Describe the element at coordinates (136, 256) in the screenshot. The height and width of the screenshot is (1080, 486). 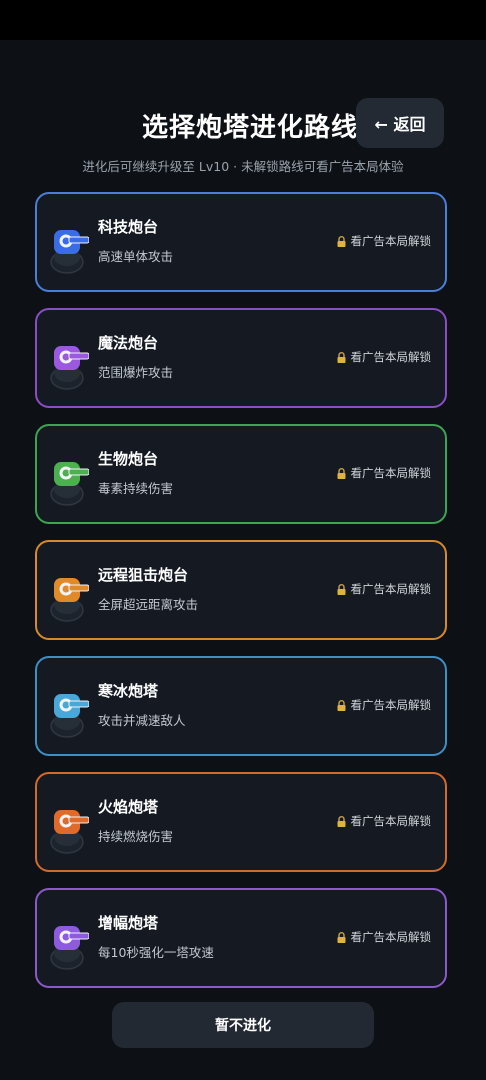
I see `route-description: 高速单体攻击` at that location.